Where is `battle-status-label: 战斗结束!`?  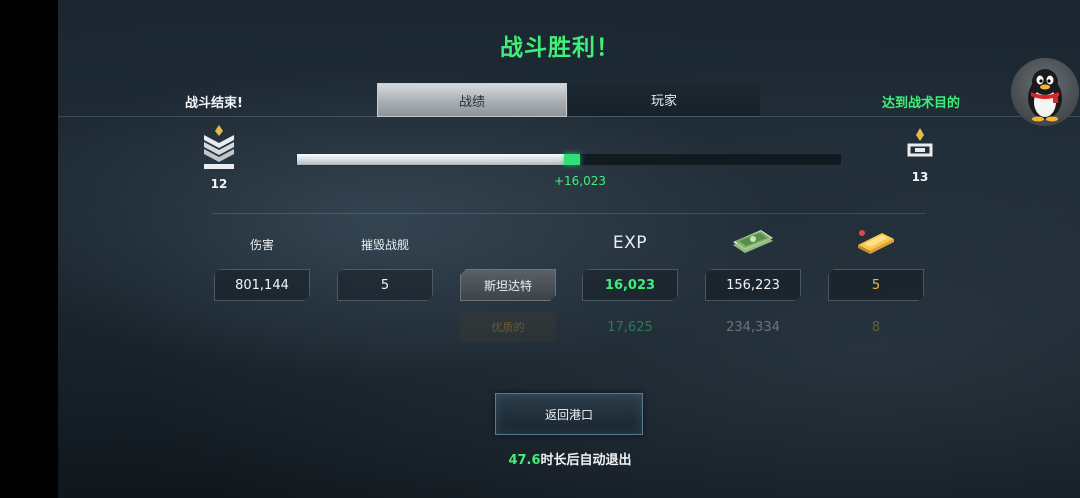 battle-status-label: 战斗结束! is located at coordinates (214, 103).